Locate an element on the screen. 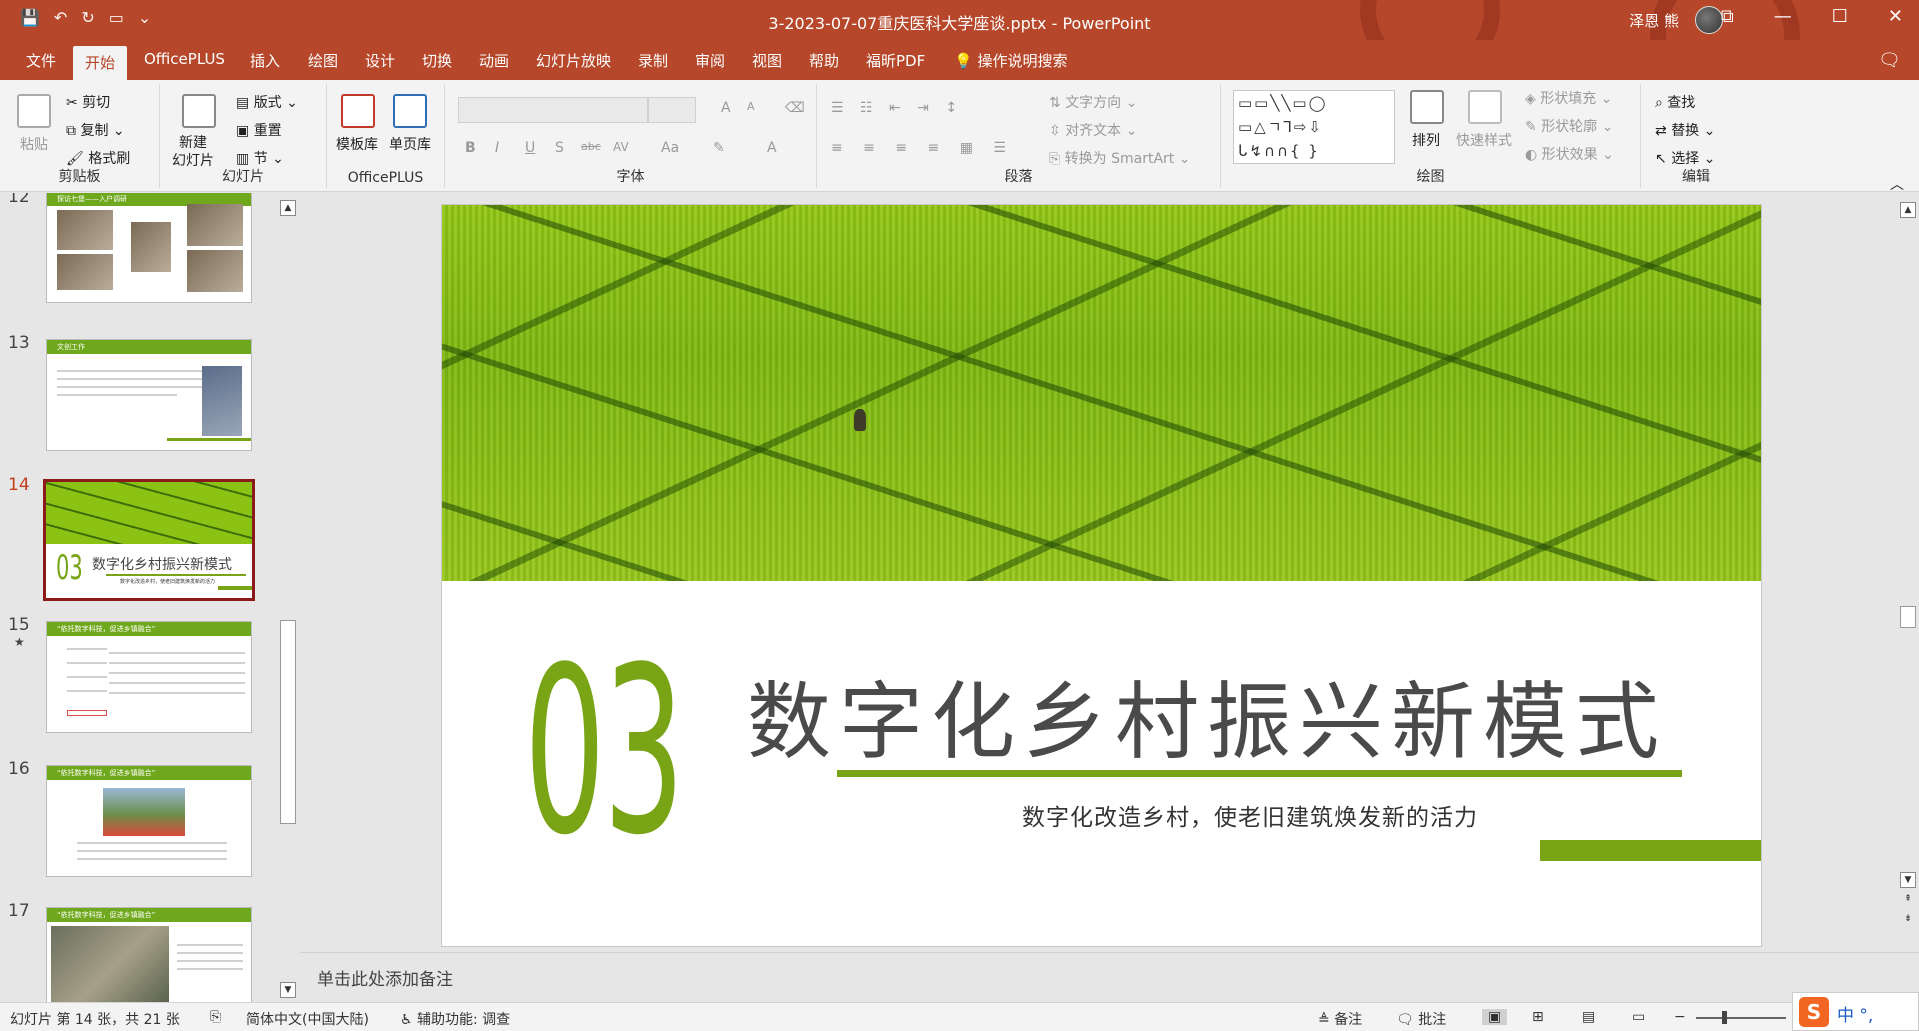  tab-file: 文件 is located at coordinates (41, 60).